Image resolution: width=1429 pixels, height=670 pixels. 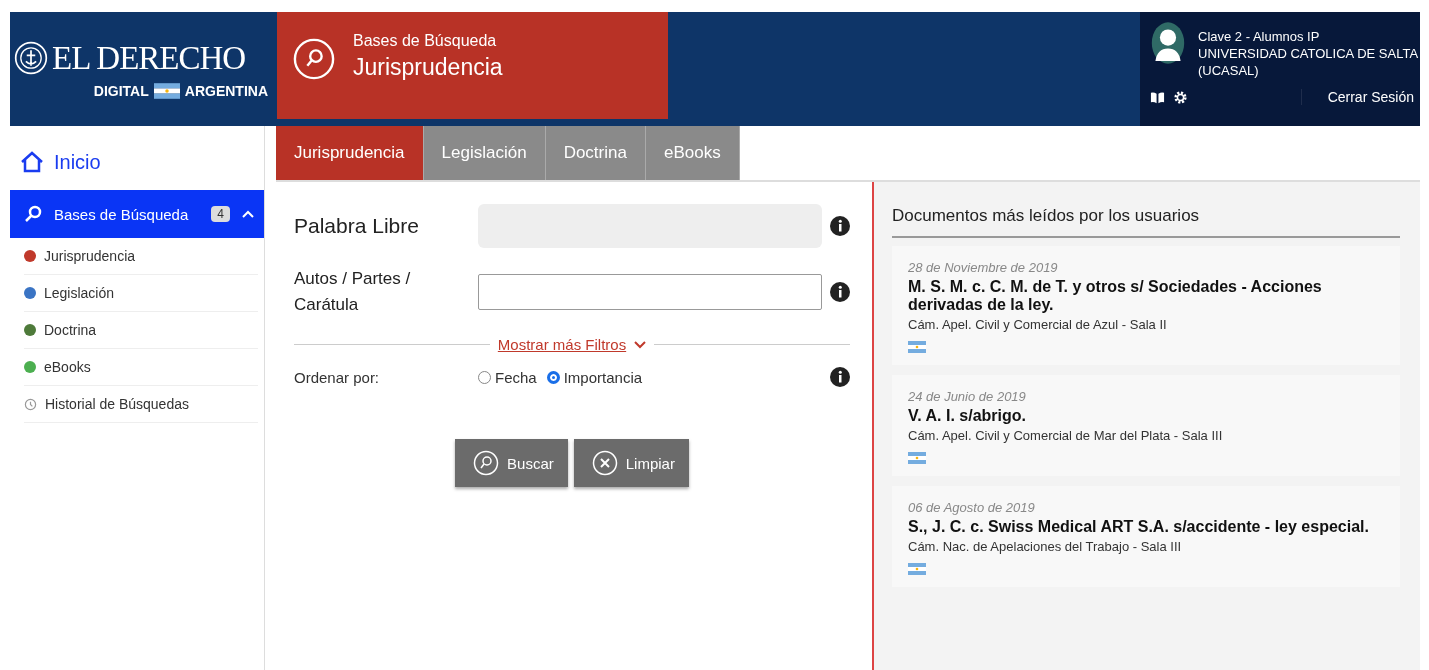 What do you see at coordinates (1168, 43) in the screenshot?
I see `avatar-silhouette` at bounding box center [1168, 43].